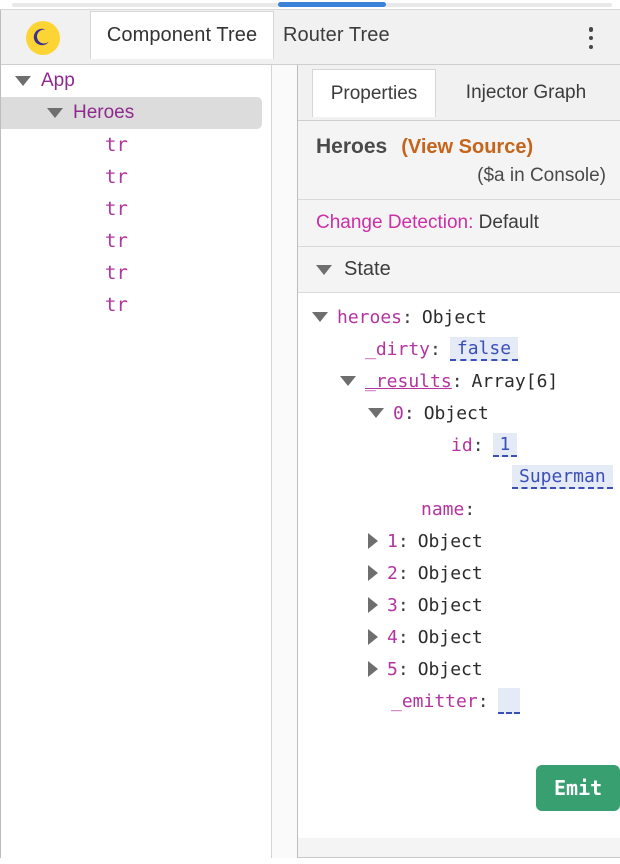 The image size is (620, 864). I want to click on tab-injector-graph-label: Injector Graph, so click(526, 92).